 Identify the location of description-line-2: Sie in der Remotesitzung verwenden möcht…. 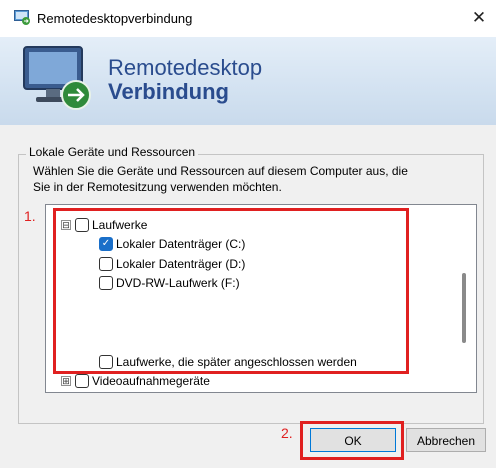
(157, 187).